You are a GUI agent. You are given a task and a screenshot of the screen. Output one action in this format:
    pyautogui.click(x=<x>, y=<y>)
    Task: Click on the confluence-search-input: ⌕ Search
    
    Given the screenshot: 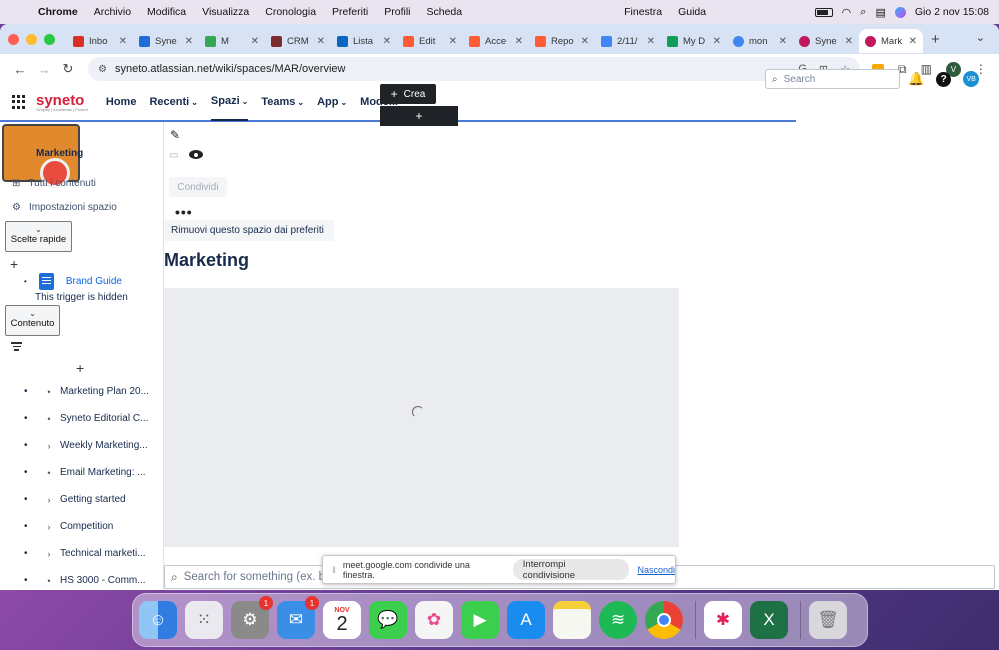 What is the action you would take?
    pyautogui.click(x=832, y=79)
    